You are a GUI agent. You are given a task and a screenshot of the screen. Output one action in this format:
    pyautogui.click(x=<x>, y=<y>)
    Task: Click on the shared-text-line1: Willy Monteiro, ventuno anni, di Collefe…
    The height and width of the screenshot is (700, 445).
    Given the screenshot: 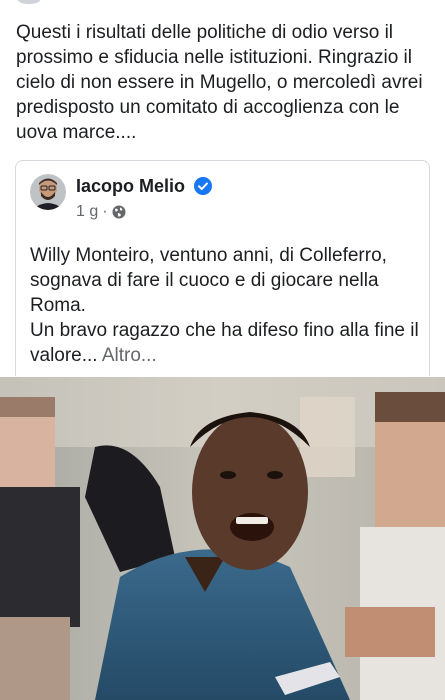 What is the action you would take?
    pyautogui.click(x=208, y=280)
    